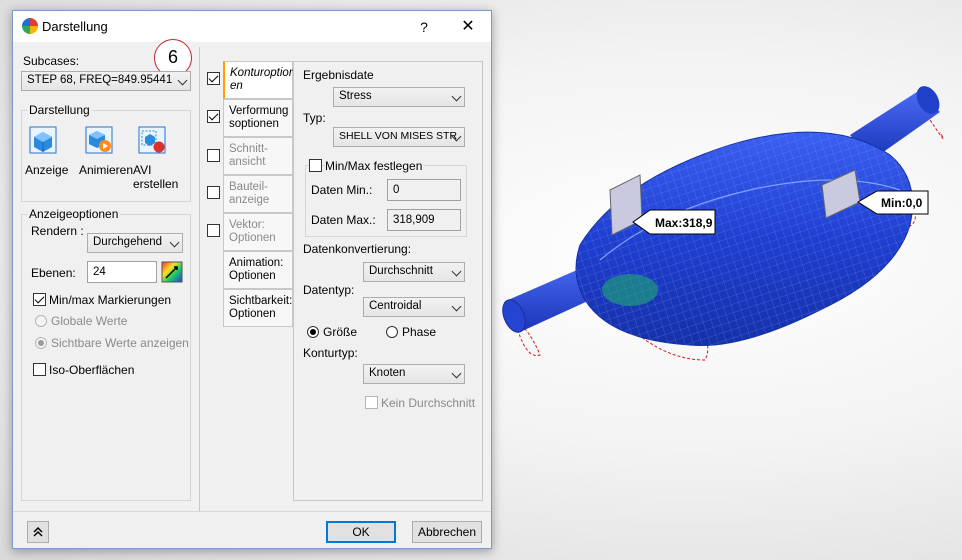  What do you see at coordinates (89, 321) in the screenshot?
I see `globale-werte-label: Globale Werte` at bounding box center [89, 321].